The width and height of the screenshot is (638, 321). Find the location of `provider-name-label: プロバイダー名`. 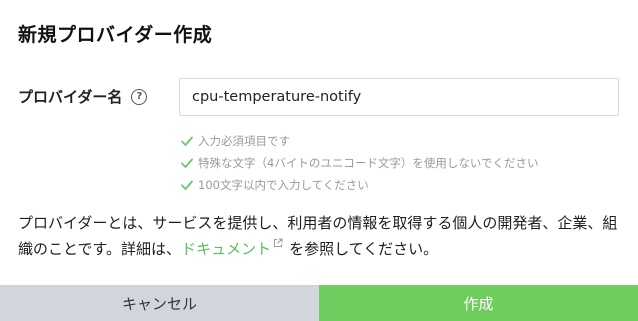

provider-name-label: プロバイダー名 is located at coordinates (70, 97).